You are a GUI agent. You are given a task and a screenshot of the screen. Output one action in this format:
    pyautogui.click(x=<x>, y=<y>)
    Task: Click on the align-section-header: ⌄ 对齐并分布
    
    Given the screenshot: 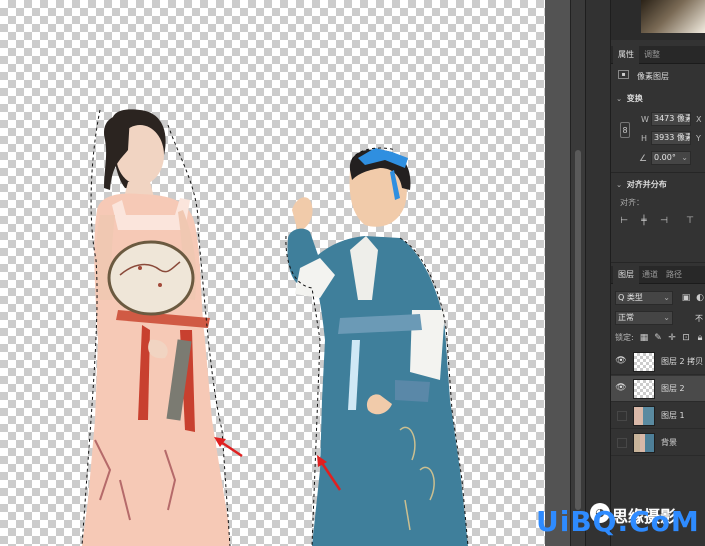 What is the action you would take?
    pyautogui.click(x=658, y=185)
    